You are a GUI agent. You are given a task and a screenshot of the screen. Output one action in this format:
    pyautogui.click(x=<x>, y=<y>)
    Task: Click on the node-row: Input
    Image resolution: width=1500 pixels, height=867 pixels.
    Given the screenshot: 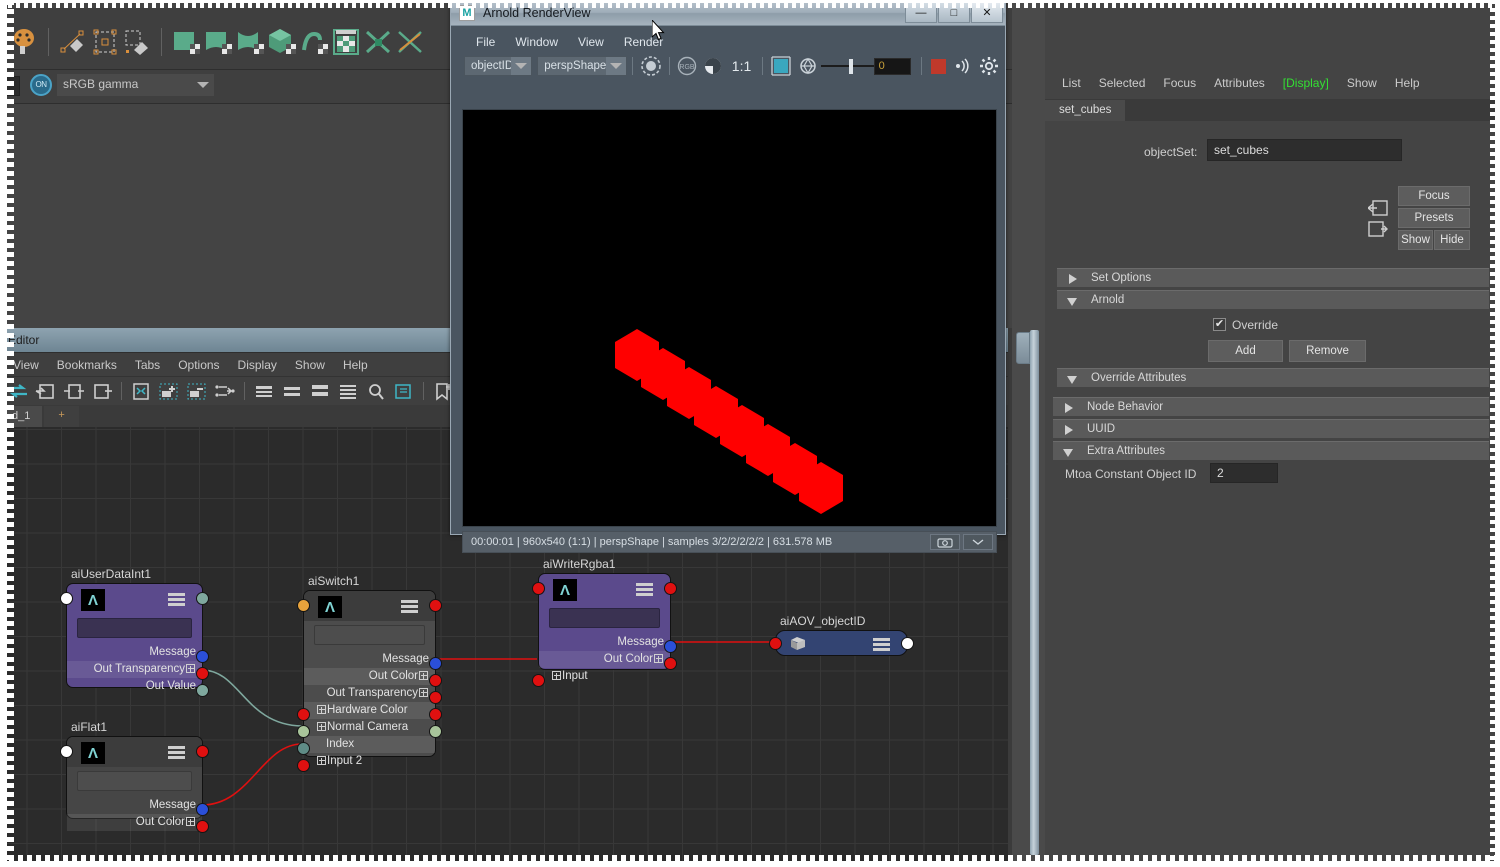 What is the action you would take?
    pyautogui.click(x=604, y=676)
    